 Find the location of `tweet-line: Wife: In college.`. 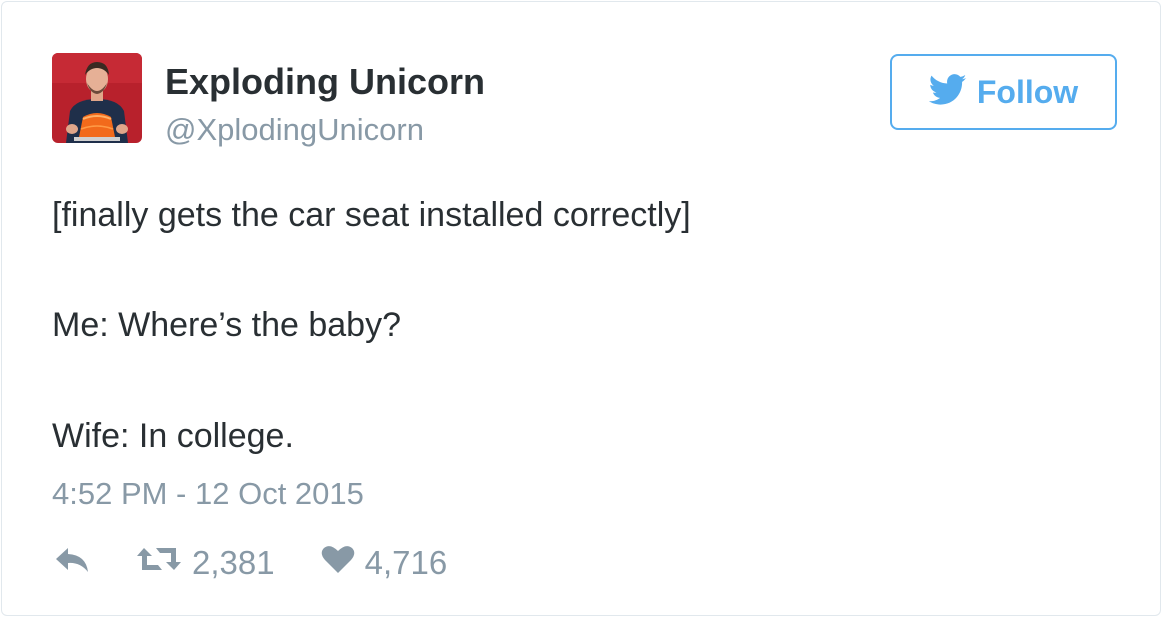

tweet-line: Wife: In college. is located at coordinates (173, 436).